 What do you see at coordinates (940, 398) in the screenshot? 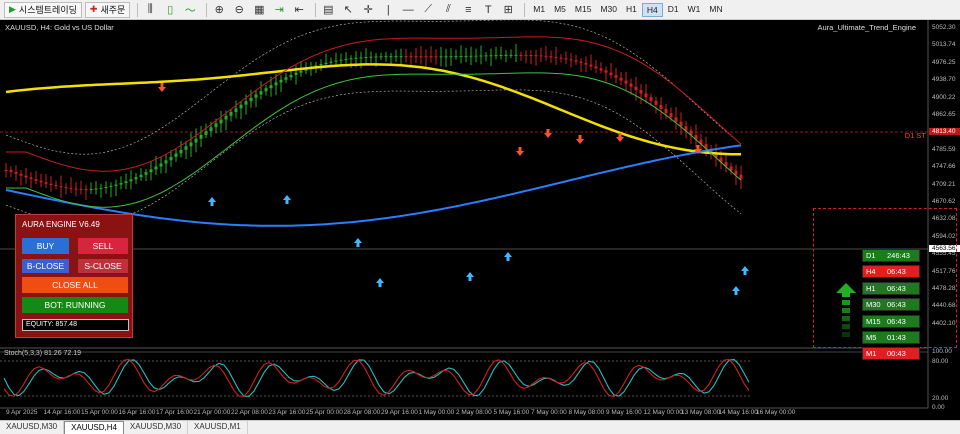
I see `stochastic-tick-label: 20.00` at bounding box center [940, 398].